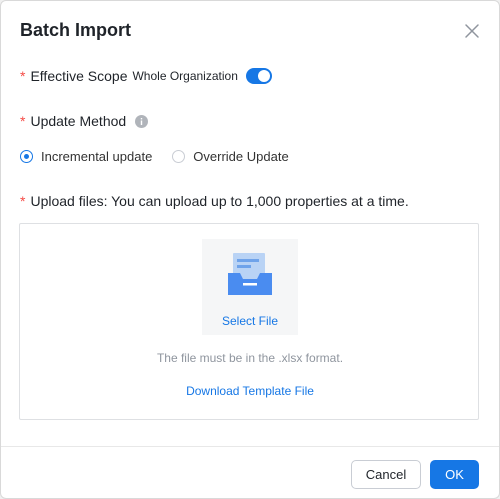  What do you see at coordinates (76, 30) in the screenshot?
I see `dialog-title: Batch Import` at bounding box center [76, 30].